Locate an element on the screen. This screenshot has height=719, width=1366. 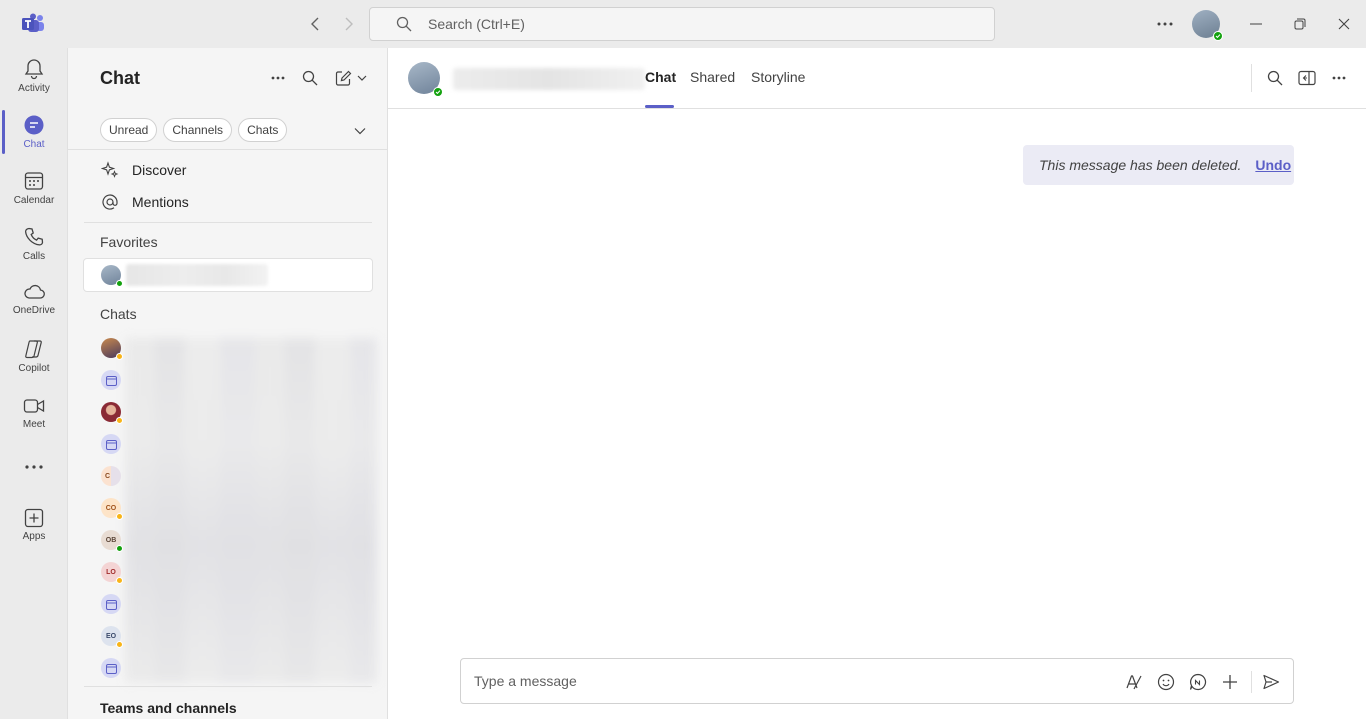
undo-link: Undo is located at coordinates (1273, 165).